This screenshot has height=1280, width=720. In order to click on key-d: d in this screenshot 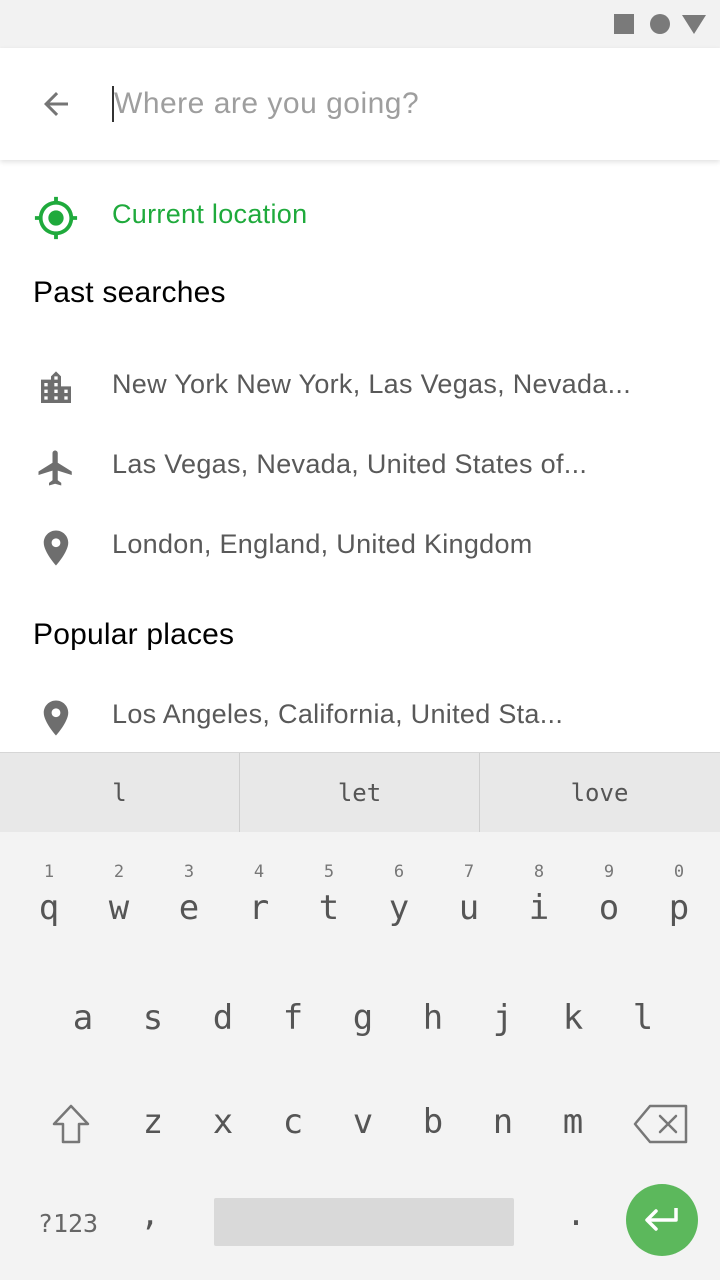, I will do `click(223, 1018)`.